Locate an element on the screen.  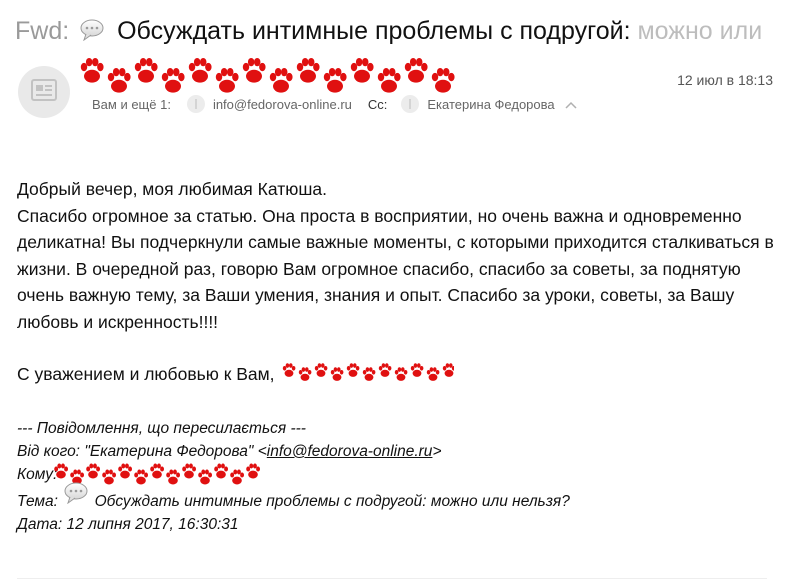
recipient-address: info@fedorova-online.ru is located at coordinates (282, 104).